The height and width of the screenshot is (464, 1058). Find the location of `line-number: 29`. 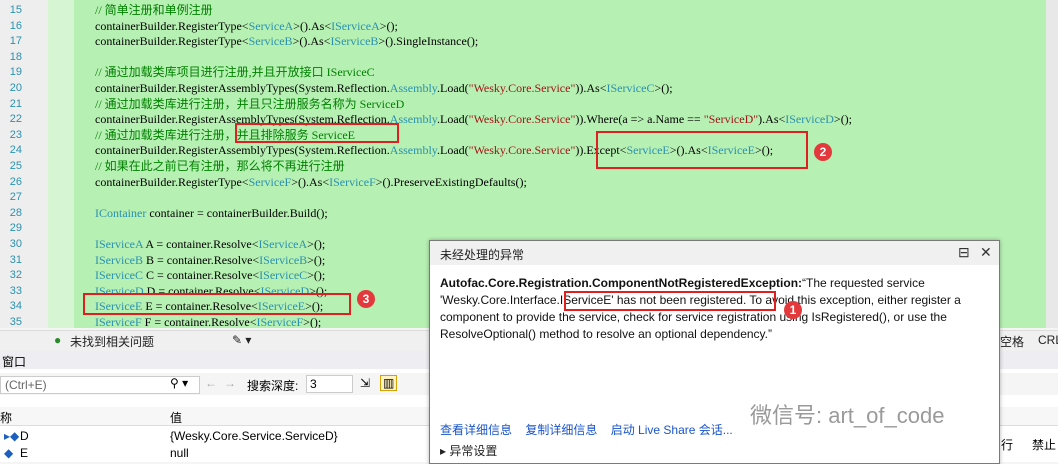

line-number: 29 is located at coordinates (15, 228).